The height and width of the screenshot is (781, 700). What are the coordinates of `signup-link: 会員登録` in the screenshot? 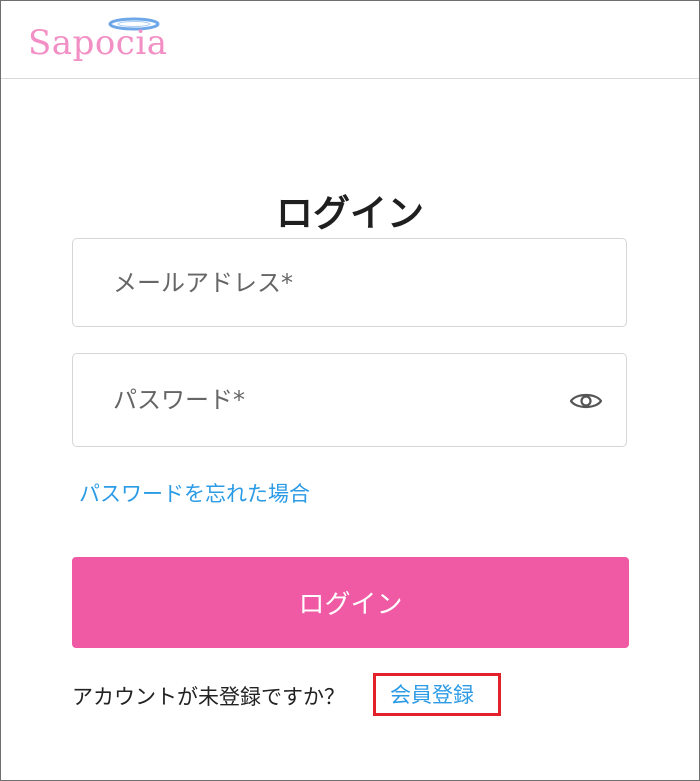 It's located at (432, 695).